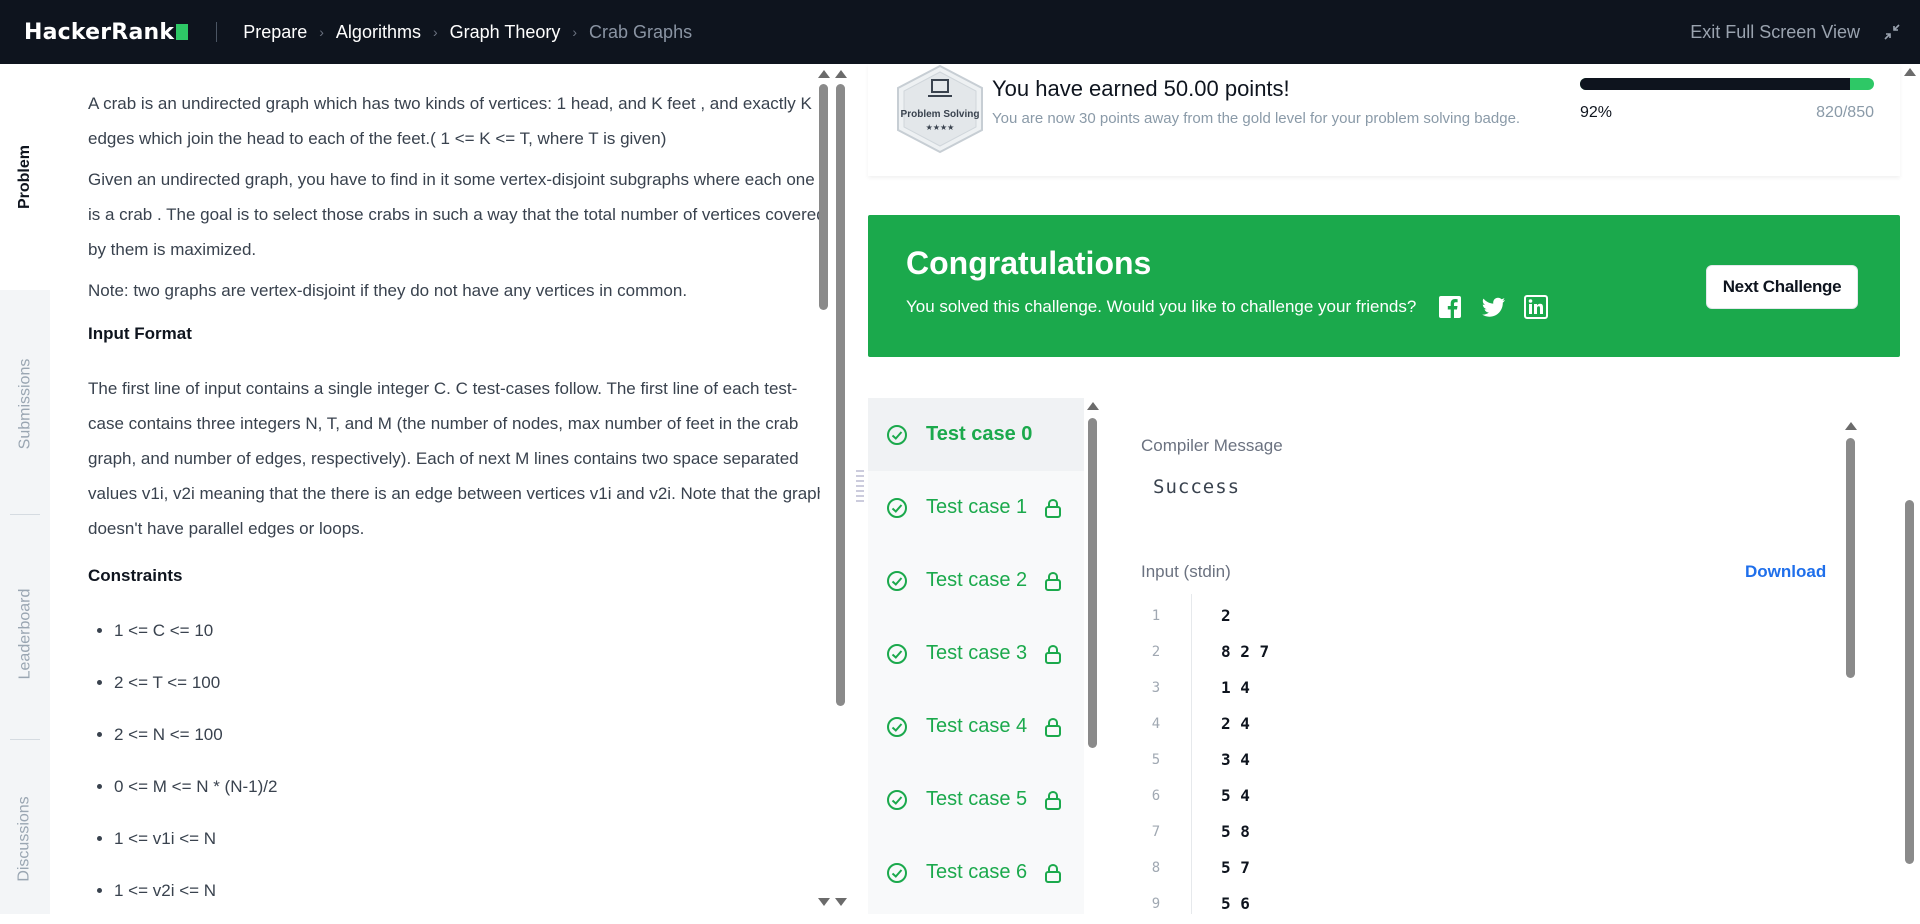  I want to click on line-number: 1, so click(1156, 616).